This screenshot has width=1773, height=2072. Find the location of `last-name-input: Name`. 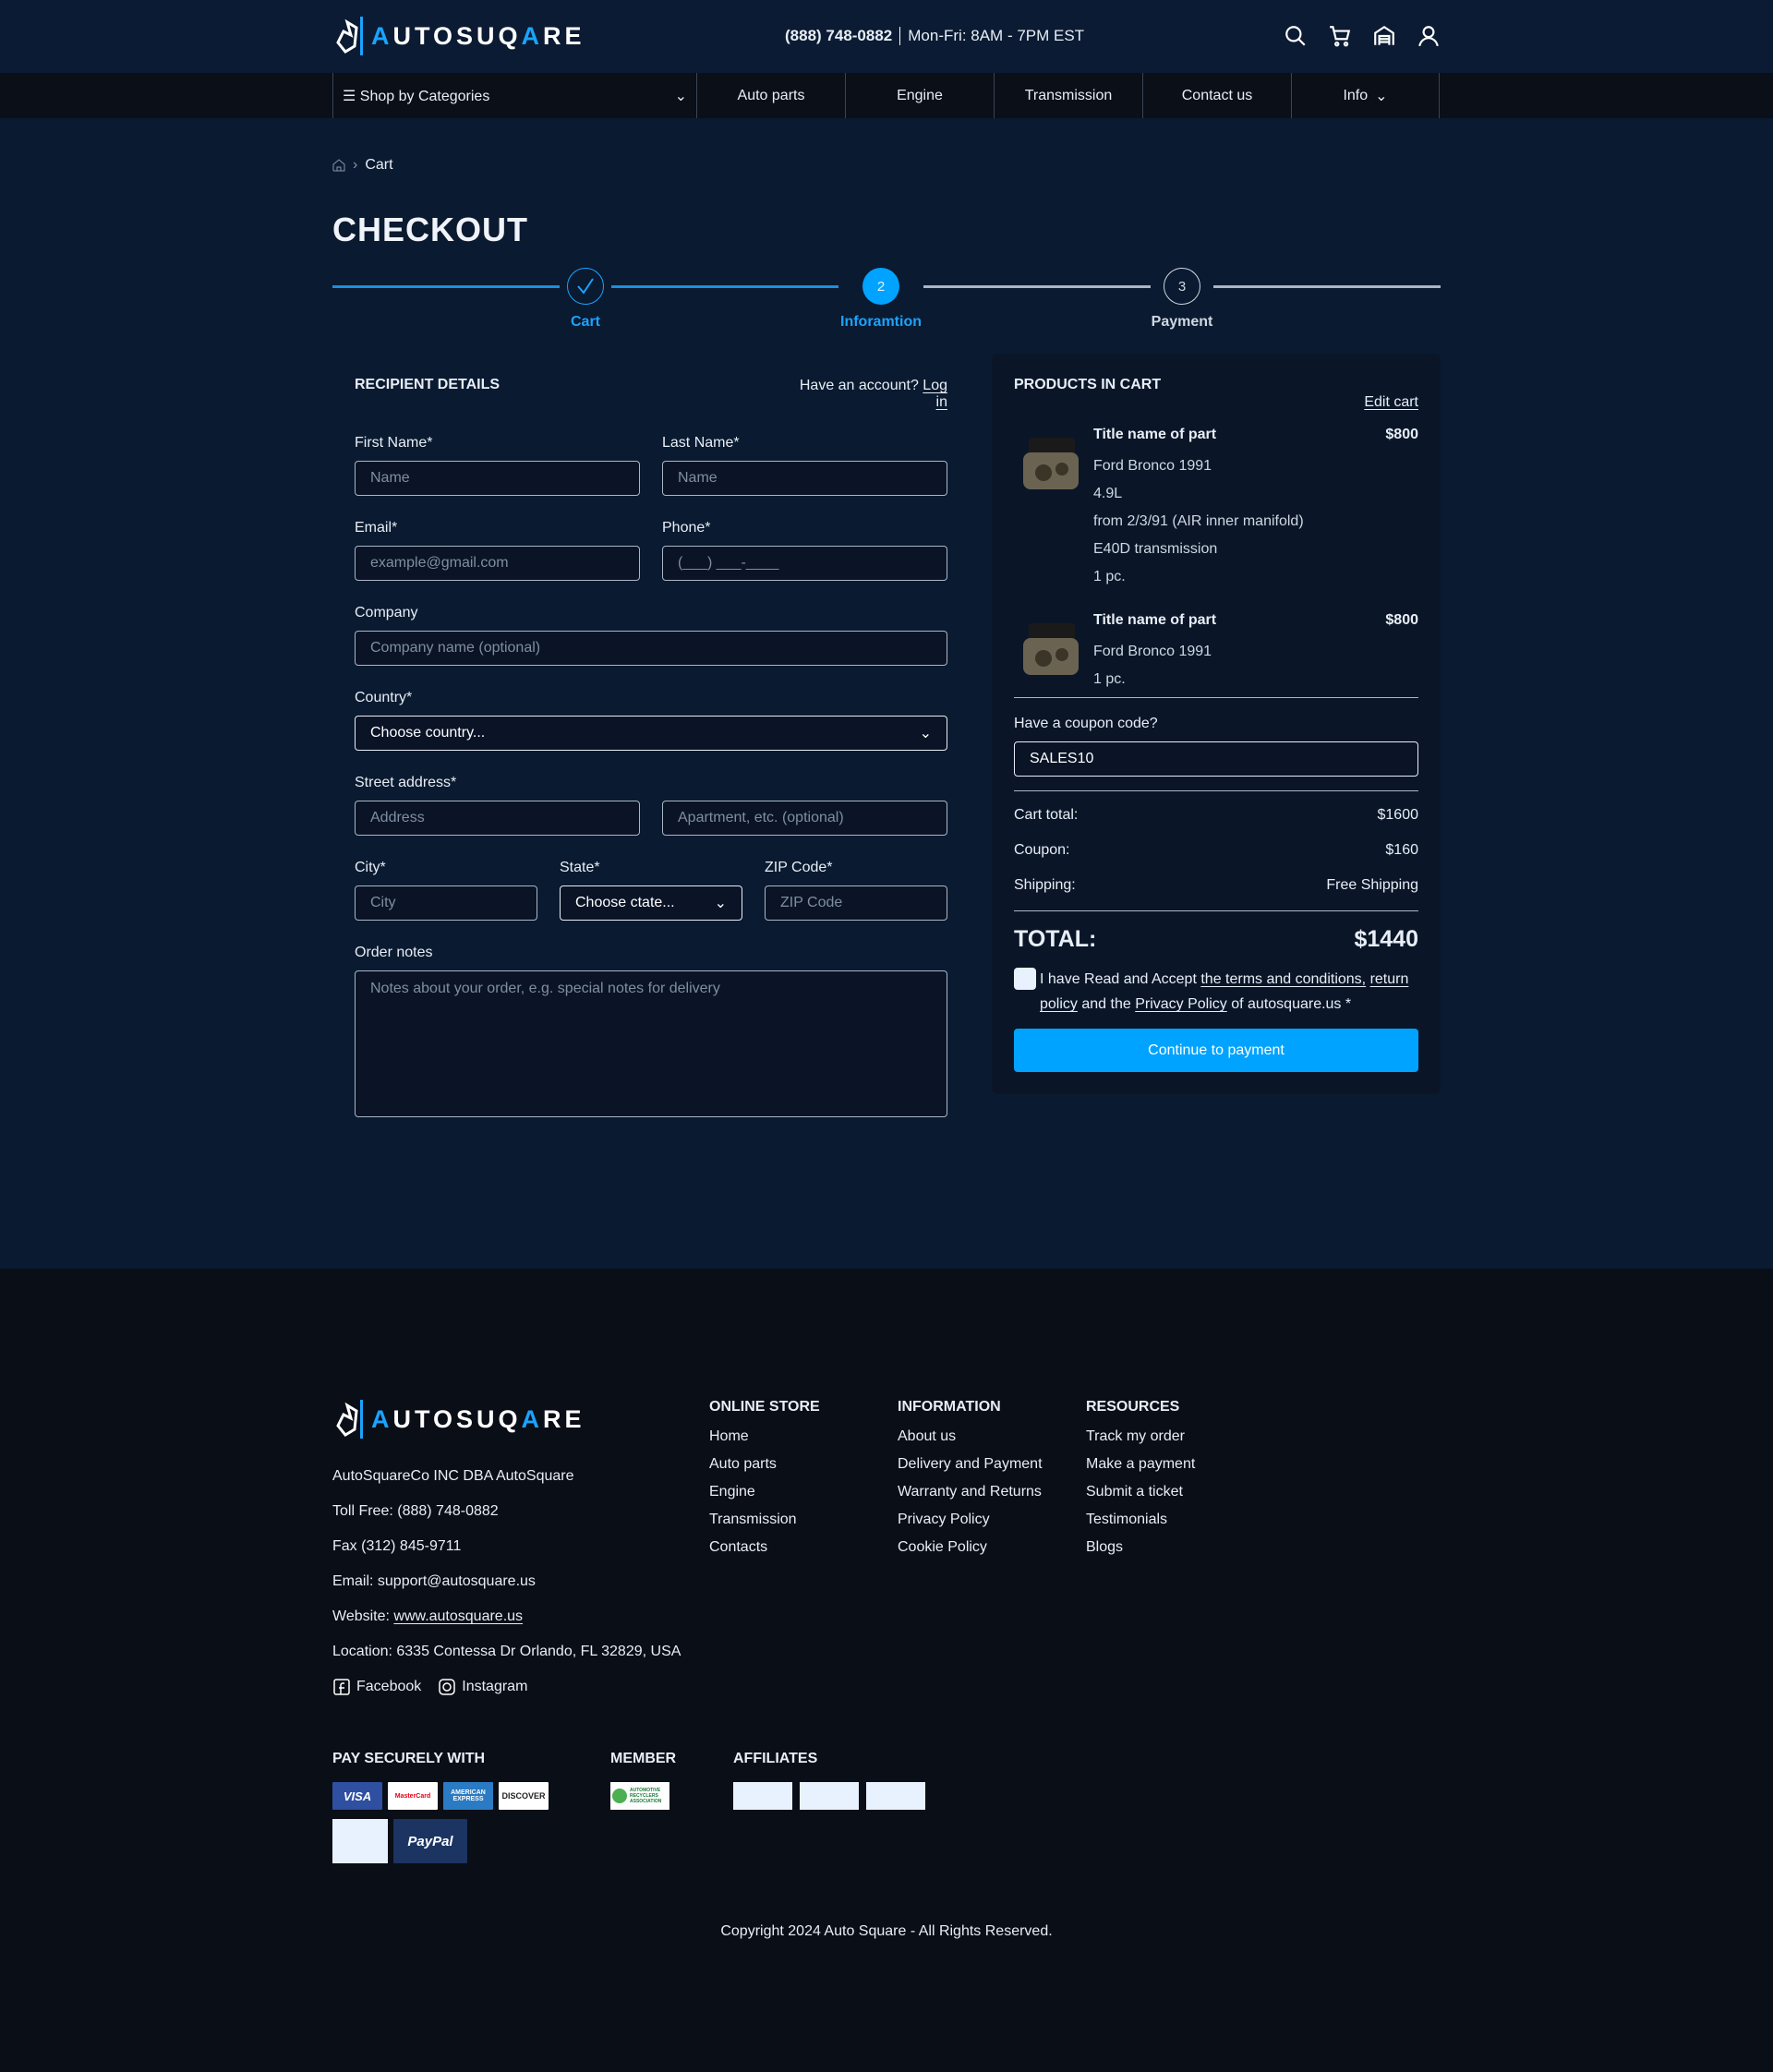

last-name-input: Name is located at coordinates (804, 478).